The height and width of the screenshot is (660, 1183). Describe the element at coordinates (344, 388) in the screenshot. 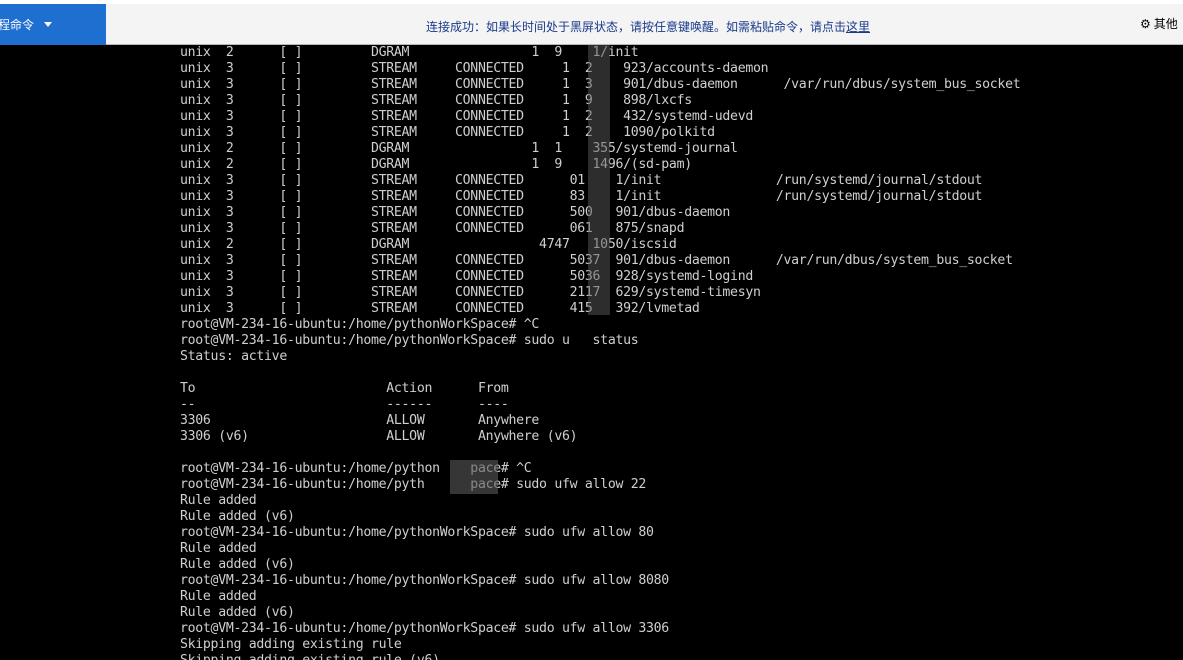

I see `terminal-line: To Action From` at that location.